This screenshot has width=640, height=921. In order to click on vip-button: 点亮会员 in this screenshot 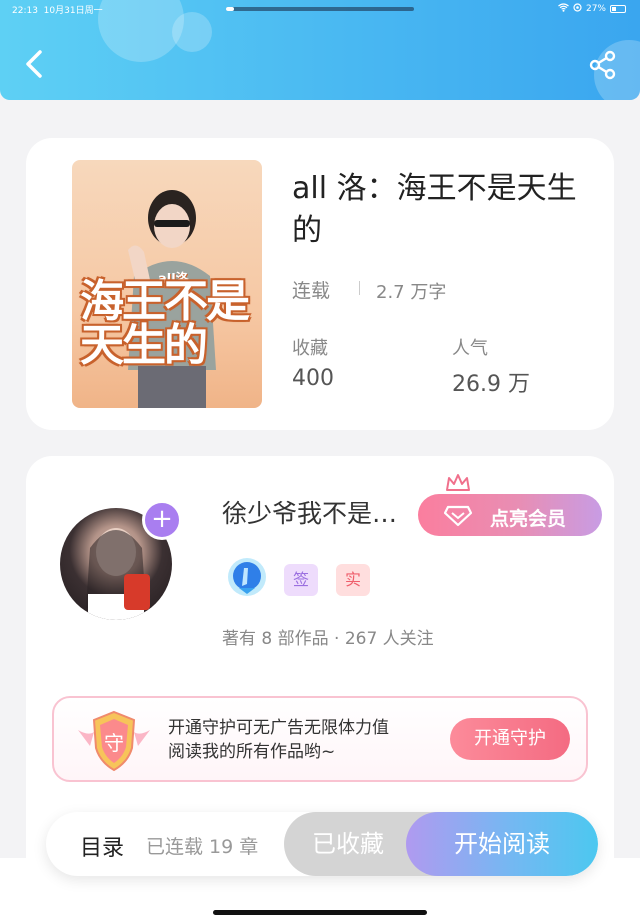, I will do `click(510, 515)`.